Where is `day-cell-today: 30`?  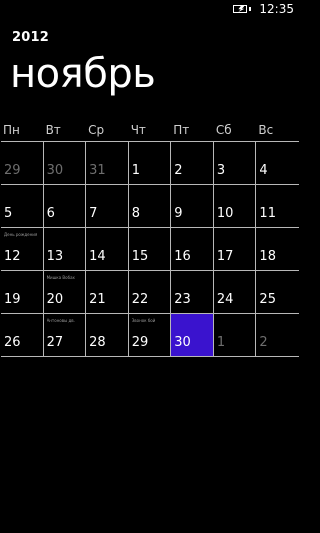
day-cell-today: 30 is located at coordinates (192, 335).